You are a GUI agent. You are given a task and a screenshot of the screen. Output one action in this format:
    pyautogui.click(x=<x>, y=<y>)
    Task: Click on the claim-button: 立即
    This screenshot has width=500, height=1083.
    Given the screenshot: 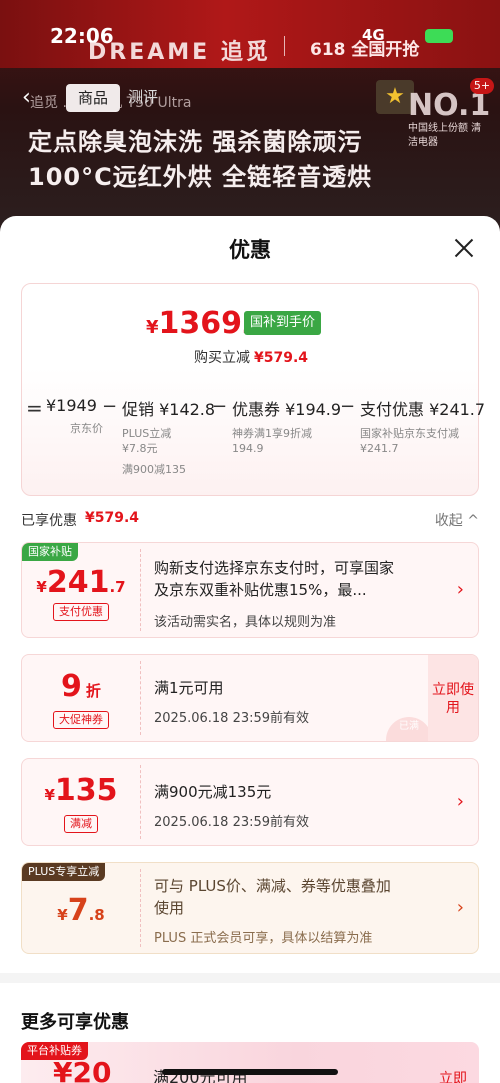 What is the action you would take?
    pyautogui.click(x=453, y=1075)
    